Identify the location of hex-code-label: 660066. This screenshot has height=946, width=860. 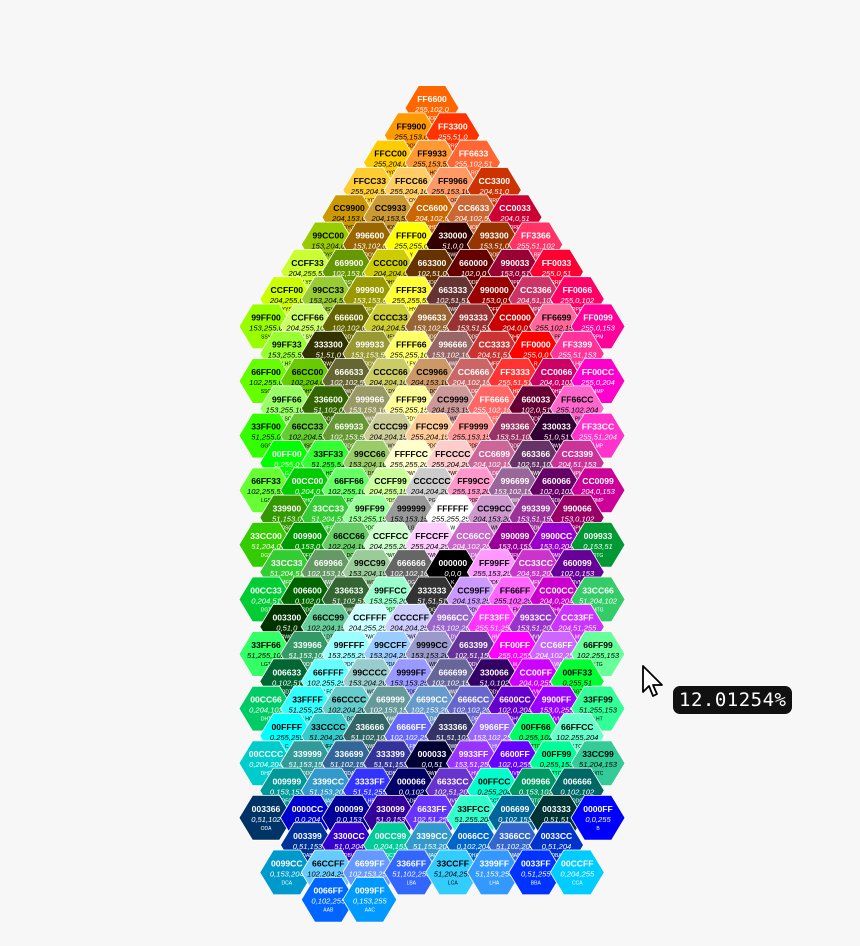
(556, 481).